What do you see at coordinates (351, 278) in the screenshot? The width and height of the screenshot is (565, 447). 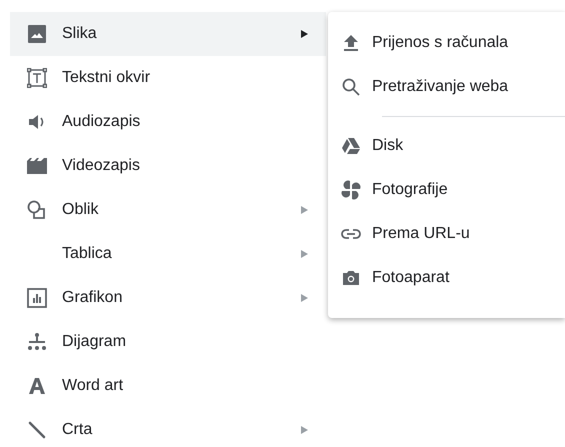 I see `camera-icon` at bounding box center [351, 278].